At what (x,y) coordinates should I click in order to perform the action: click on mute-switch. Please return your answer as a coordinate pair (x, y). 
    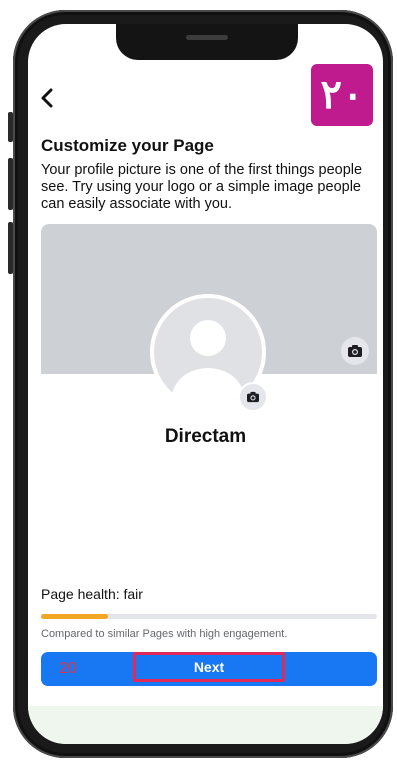
    Looking at the image, I should click on (10, 127).